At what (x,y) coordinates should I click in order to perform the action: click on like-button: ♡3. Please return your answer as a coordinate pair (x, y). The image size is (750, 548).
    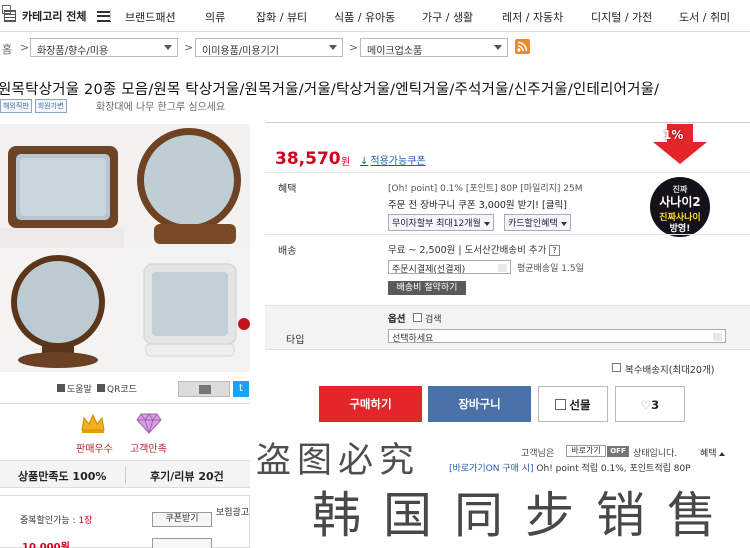
    Looking at the image, I should click on (650, 404).